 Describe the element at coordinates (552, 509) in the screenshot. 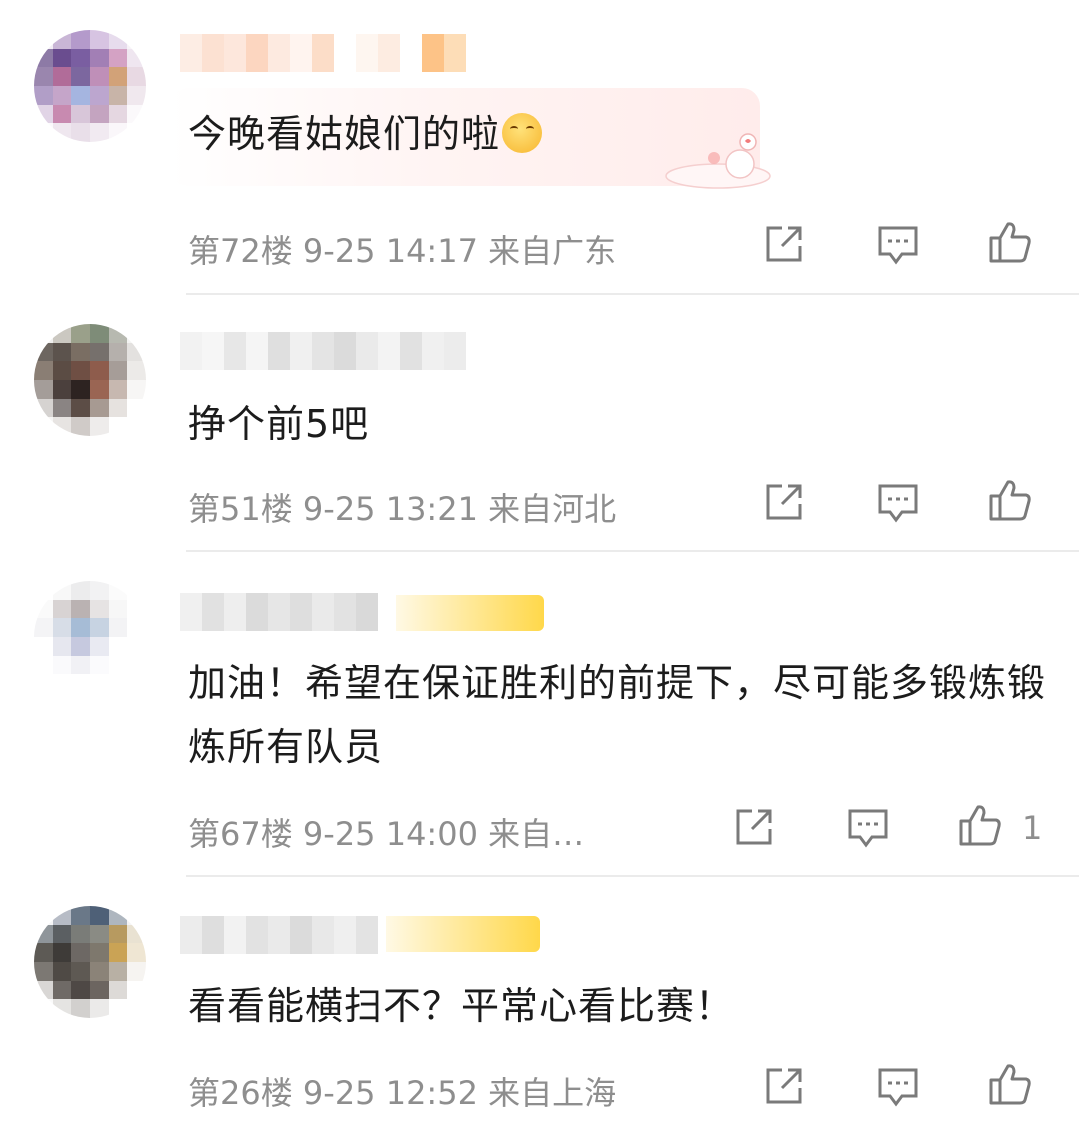

I see `ip-location: 来自河北` at that location.